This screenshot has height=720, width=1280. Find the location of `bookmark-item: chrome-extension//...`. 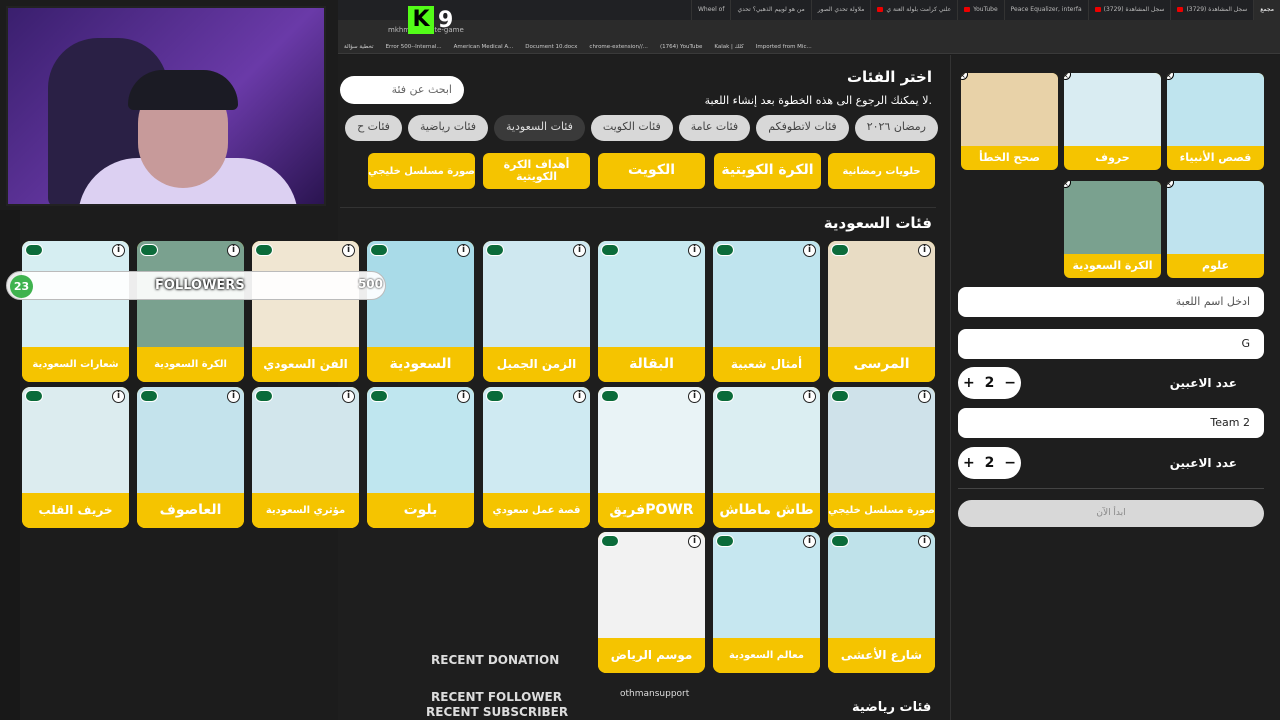

bookmark-item: chrome-extension//... is located at coordinates (618, 47).